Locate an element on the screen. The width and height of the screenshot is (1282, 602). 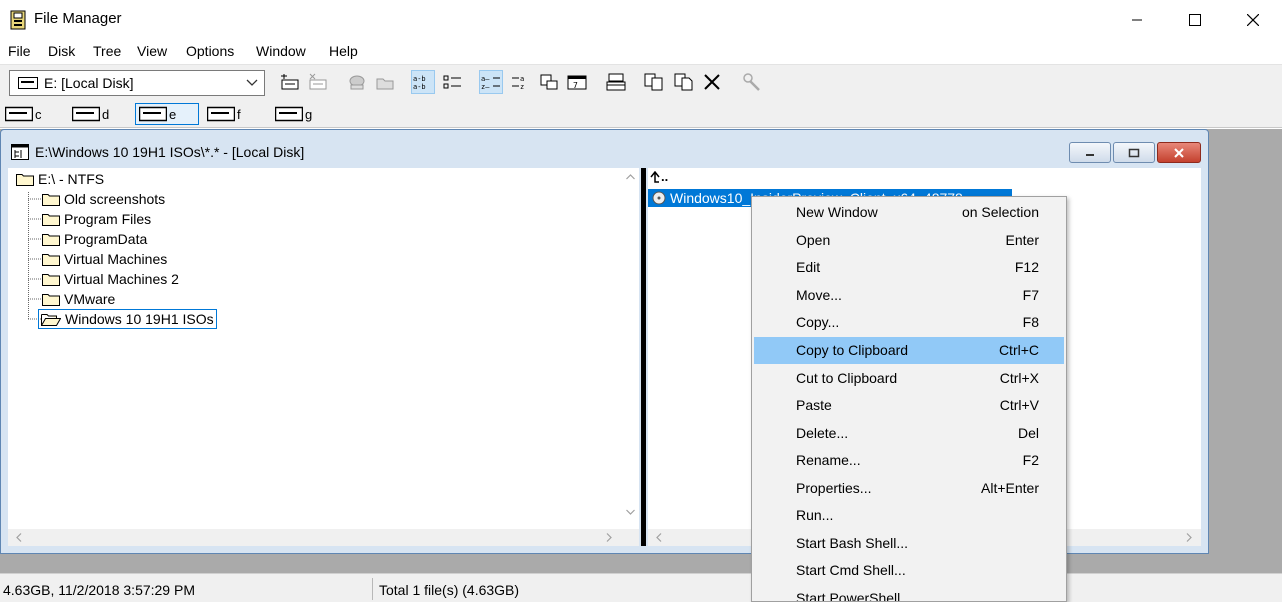
ctx-label: Copy to Clipboard is located at coordinates (852, 350).